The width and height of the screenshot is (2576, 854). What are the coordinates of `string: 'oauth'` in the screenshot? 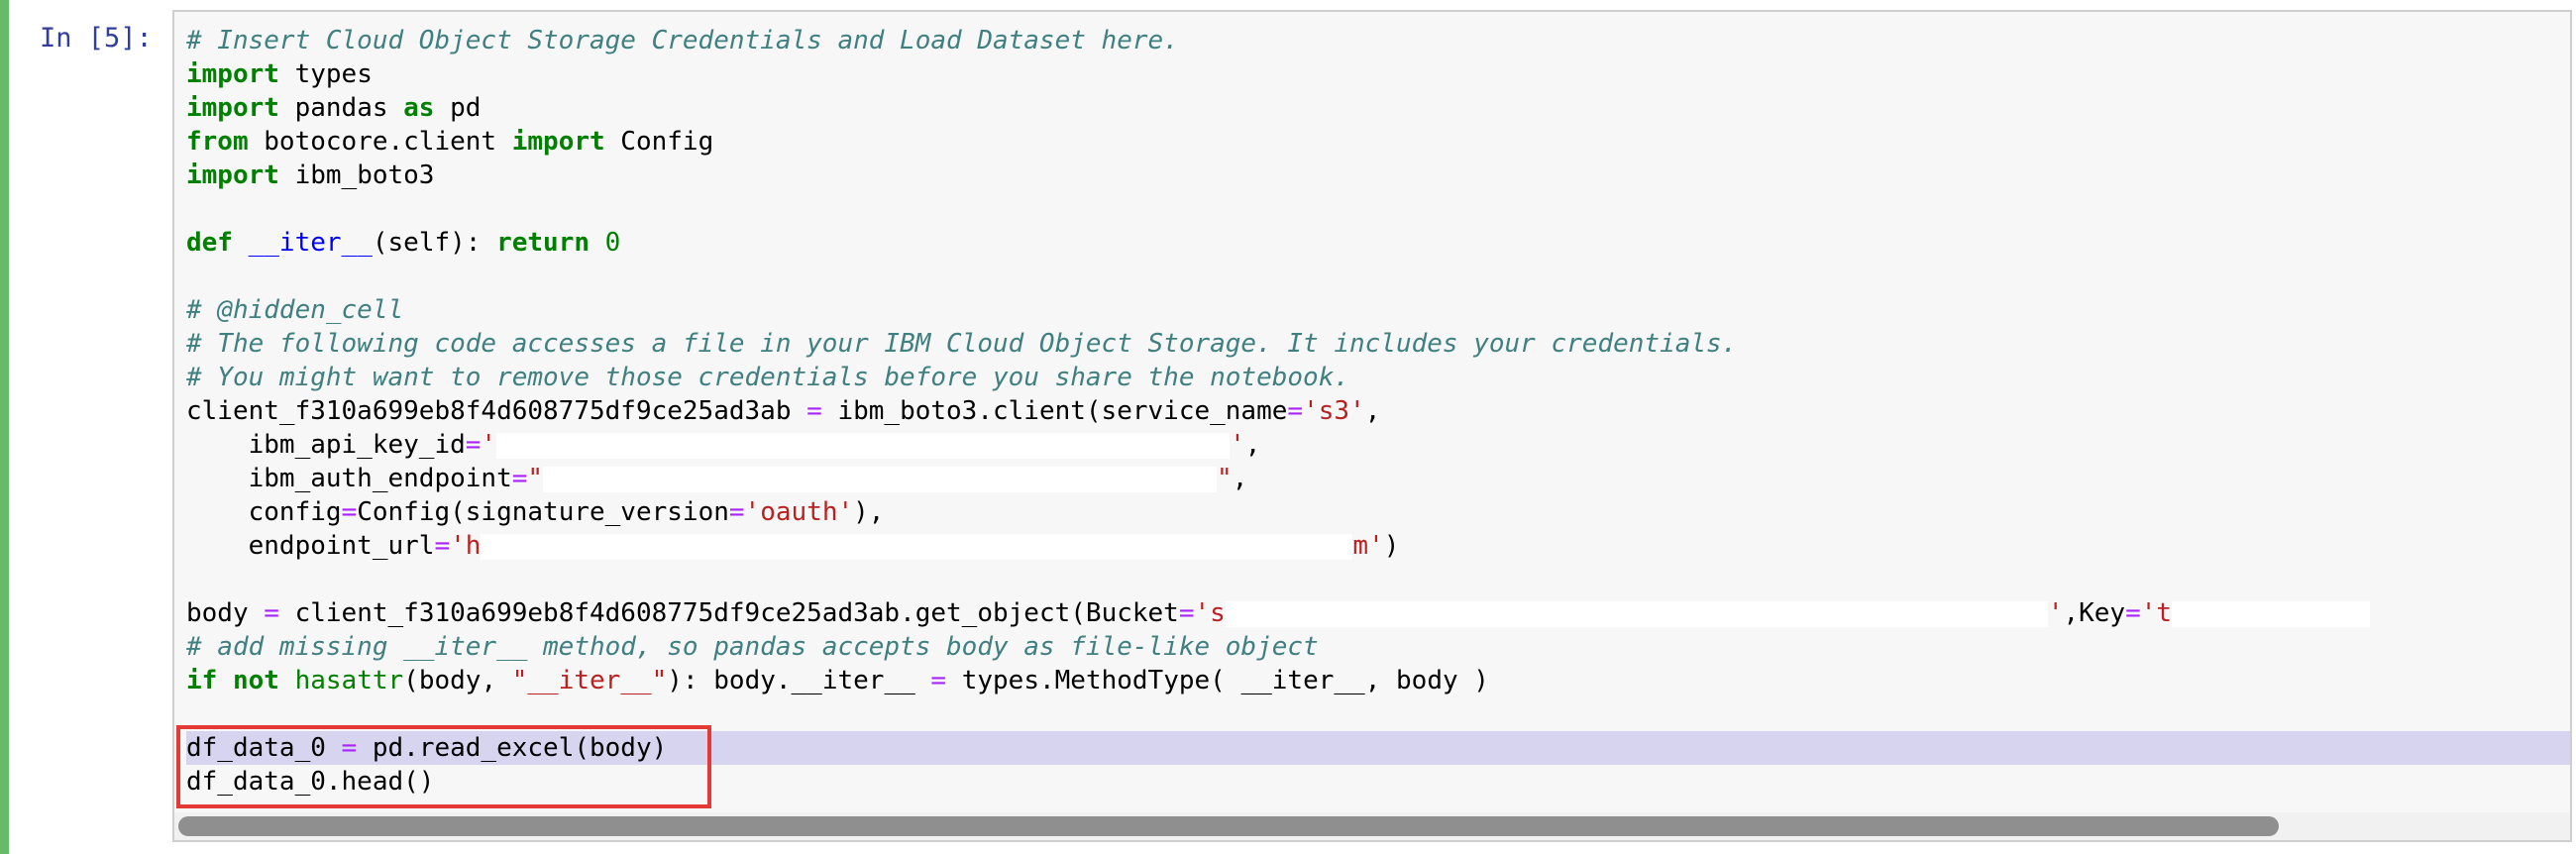 It's located at (799, 512).